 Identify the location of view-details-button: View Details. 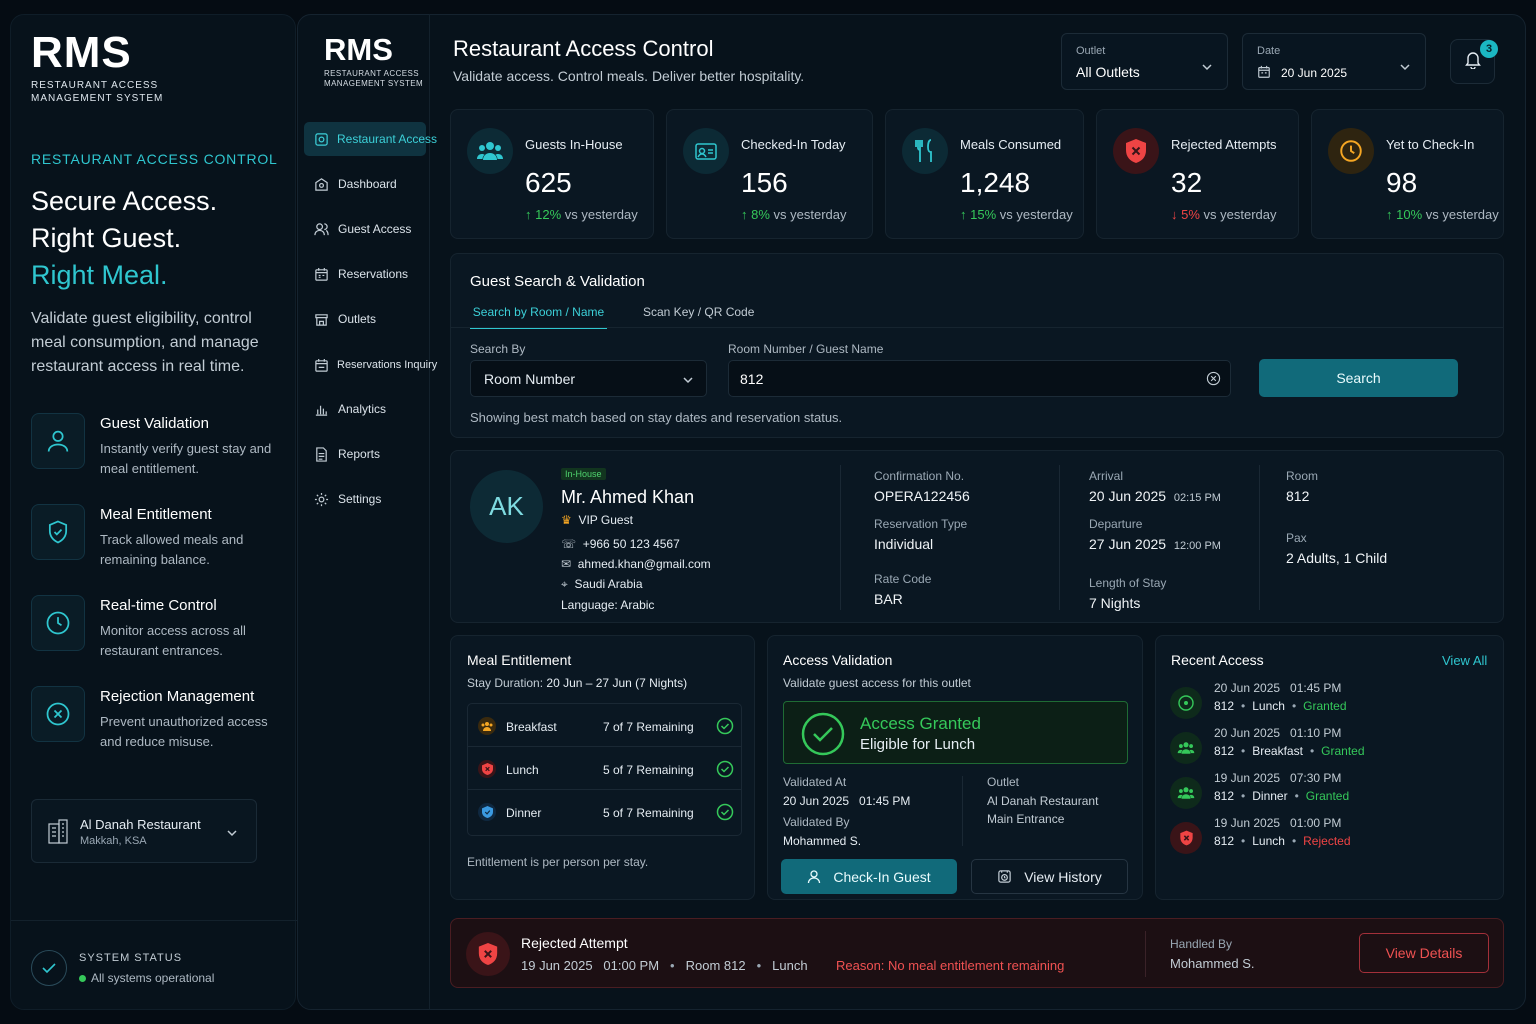
(1424, 953).